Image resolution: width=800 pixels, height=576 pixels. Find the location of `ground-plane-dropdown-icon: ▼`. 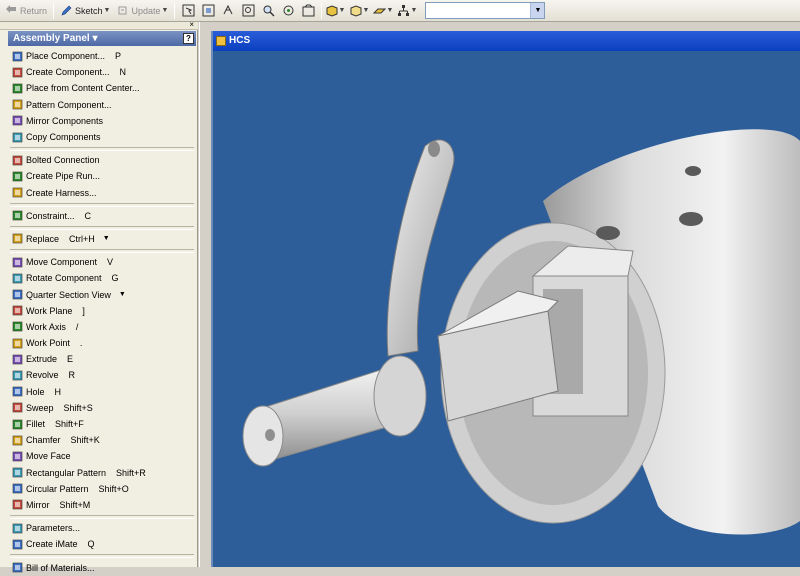

ground-plane-dropdown-icon: ▼ is located at coordinates (390, 10).